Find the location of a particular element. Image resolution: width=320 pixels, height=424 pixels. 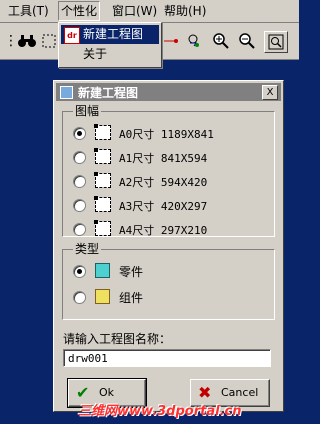

zoom-in-icon is located at coordinates (221, 41).